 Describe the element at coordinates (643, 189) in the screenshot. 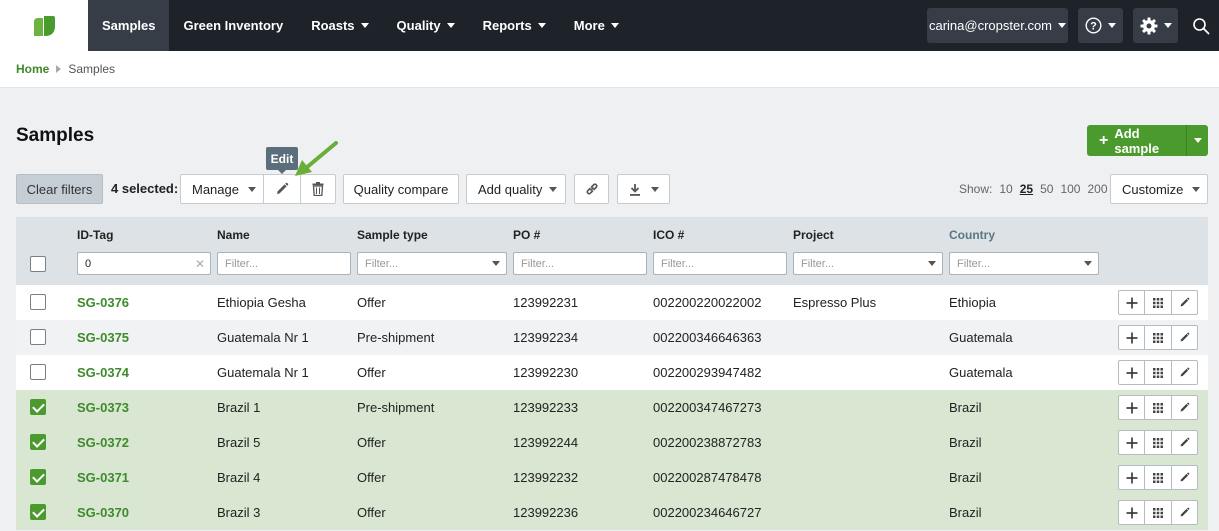

I see `download-dropdown` at that location.